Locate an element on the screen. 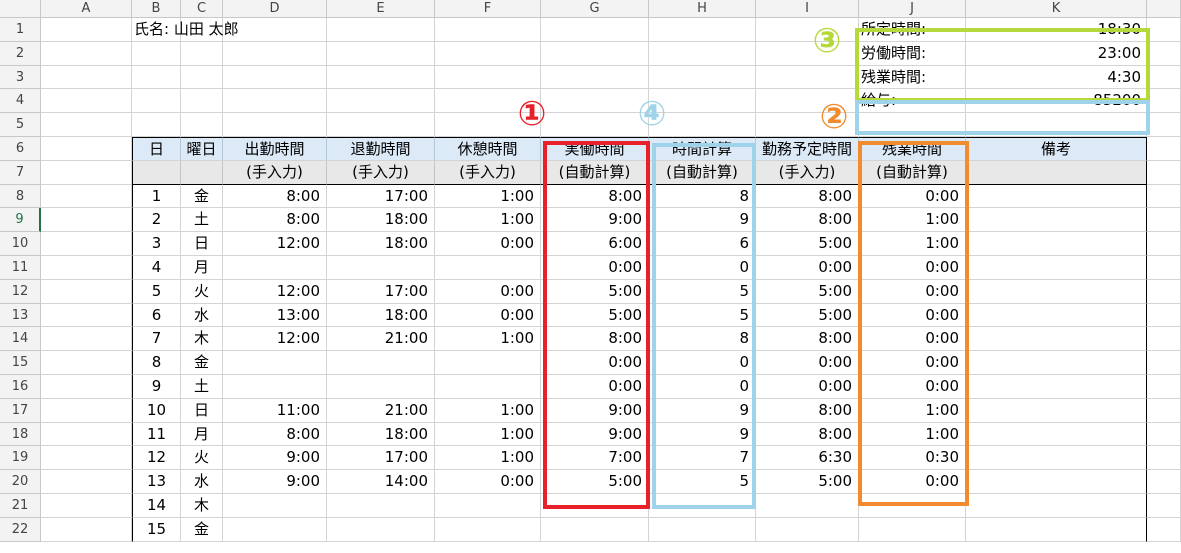  row-header-21: 21 is located at coordinates (20, 506).